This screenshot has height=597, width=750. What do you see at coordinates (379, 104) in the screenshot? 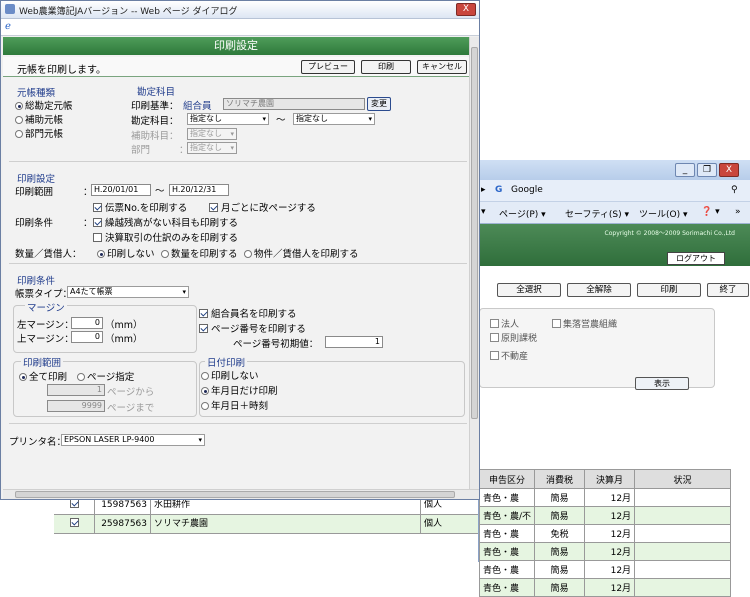
I see `change-button: 変更` at bounding box center [379, 104].